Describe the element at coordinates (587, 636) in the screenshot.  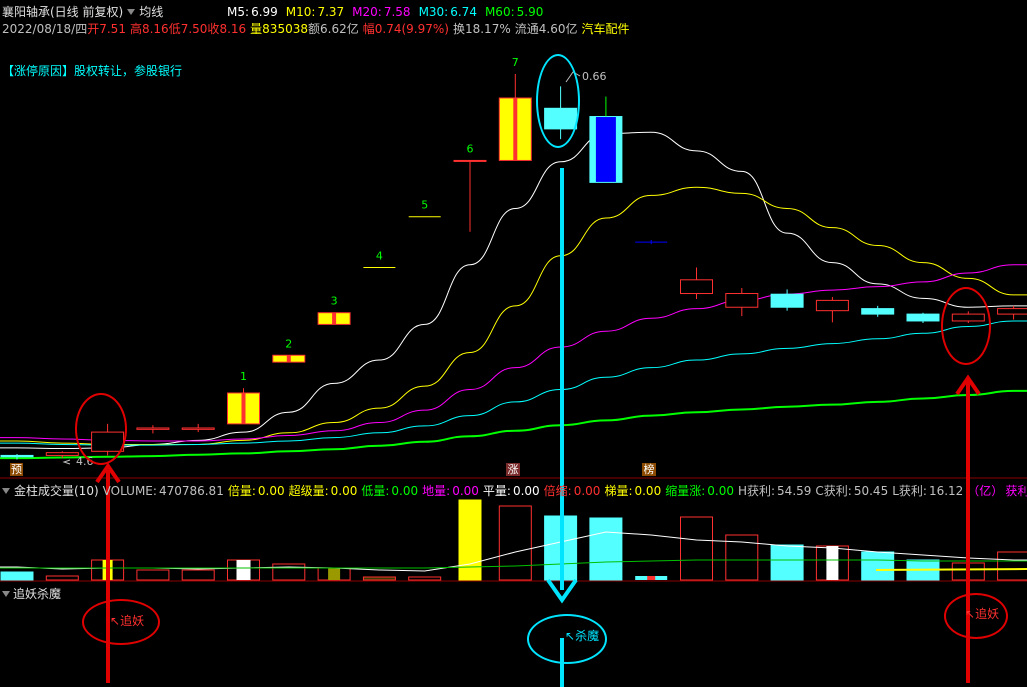
I see `kill-signal-label: 杀魔` at that location.